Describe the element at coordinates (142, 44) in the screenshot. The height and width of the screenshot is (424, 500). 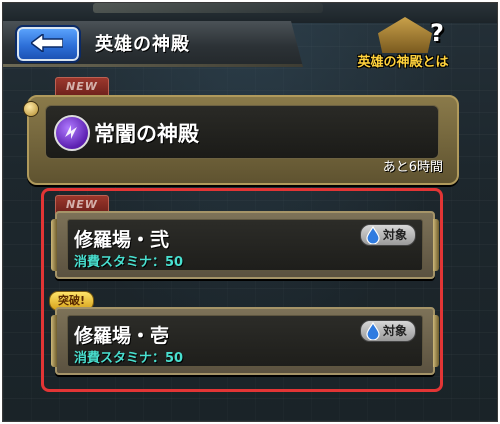
I see `page-title: 英雄の神殿` at that location.